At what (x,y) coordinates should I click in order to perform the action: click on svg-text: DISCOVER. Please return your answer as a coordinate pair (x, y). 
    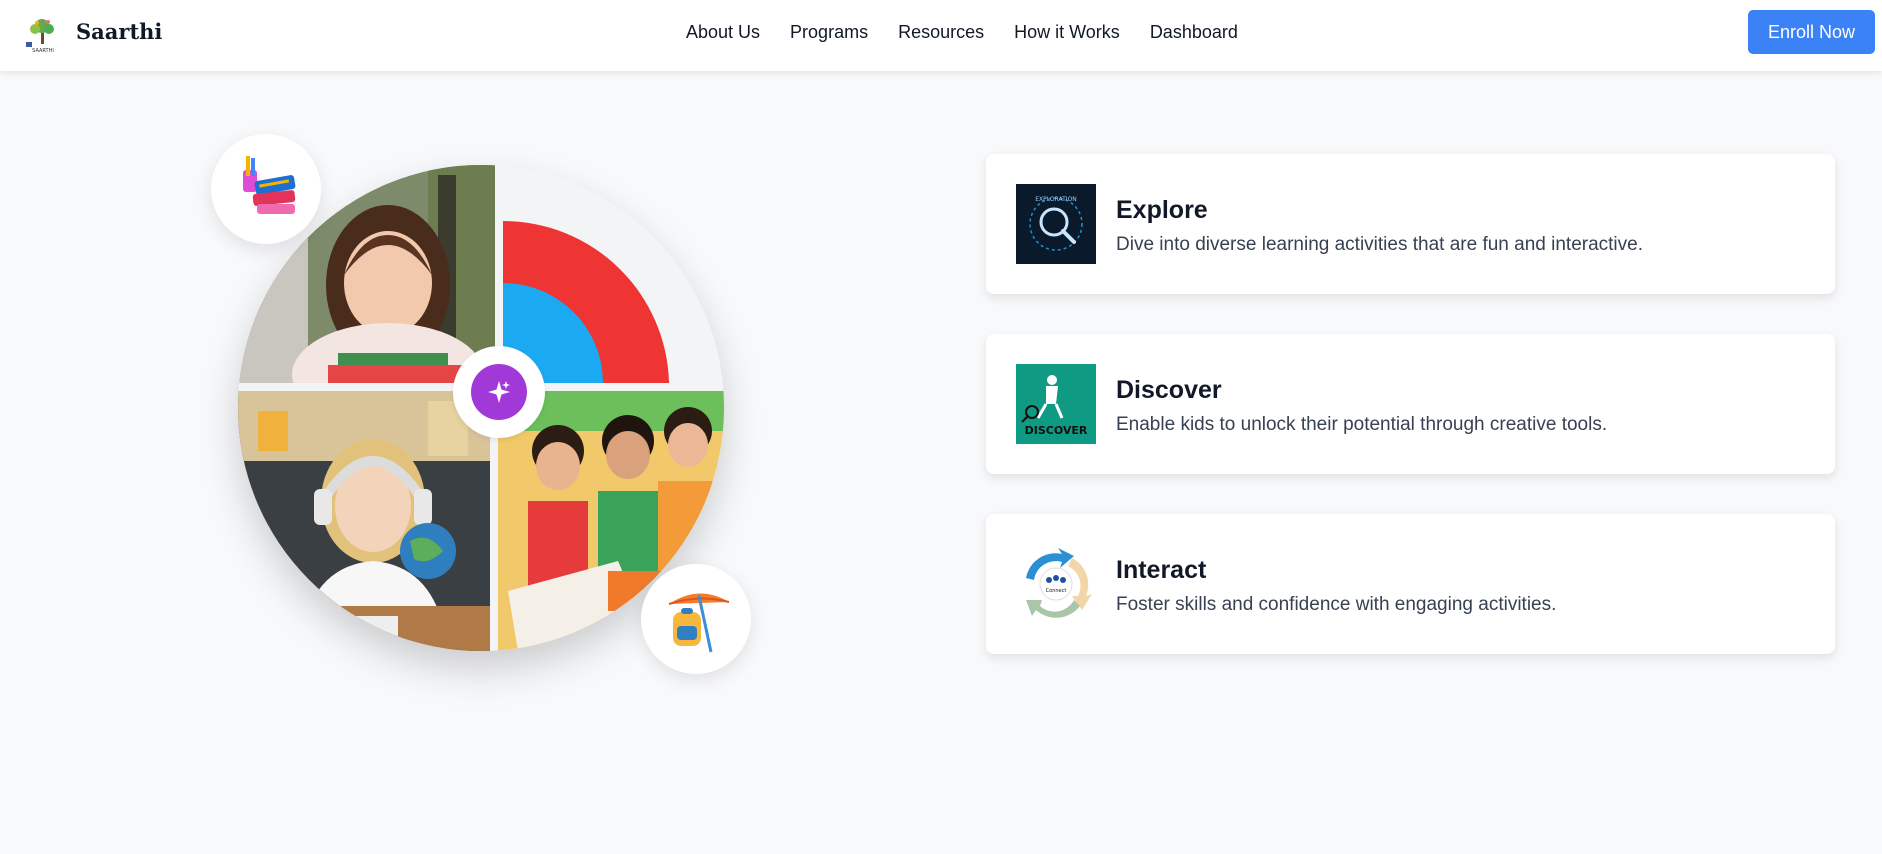
    Looking at the image, I should click on (1056, 430).